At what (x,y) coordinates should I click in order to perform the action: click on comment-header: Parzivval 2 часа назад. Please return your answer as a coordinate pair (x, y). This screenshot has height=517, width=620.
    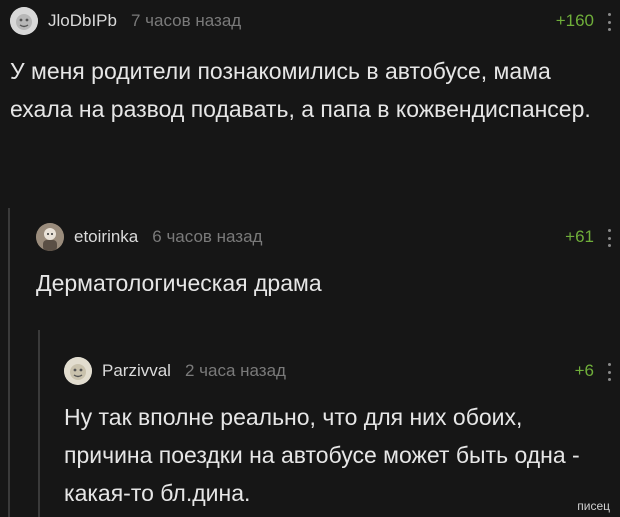
    Looking at the image, I should click on (175, 371).